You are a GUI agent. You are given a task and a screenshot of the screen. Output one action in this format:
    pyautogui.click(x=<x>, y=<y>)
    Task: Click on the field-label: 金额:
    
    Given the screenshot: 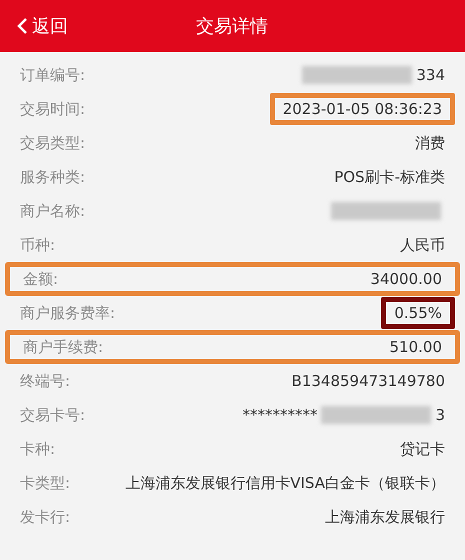 What is the action you would take?
    pyautogui.click(x=40, y=279)
    